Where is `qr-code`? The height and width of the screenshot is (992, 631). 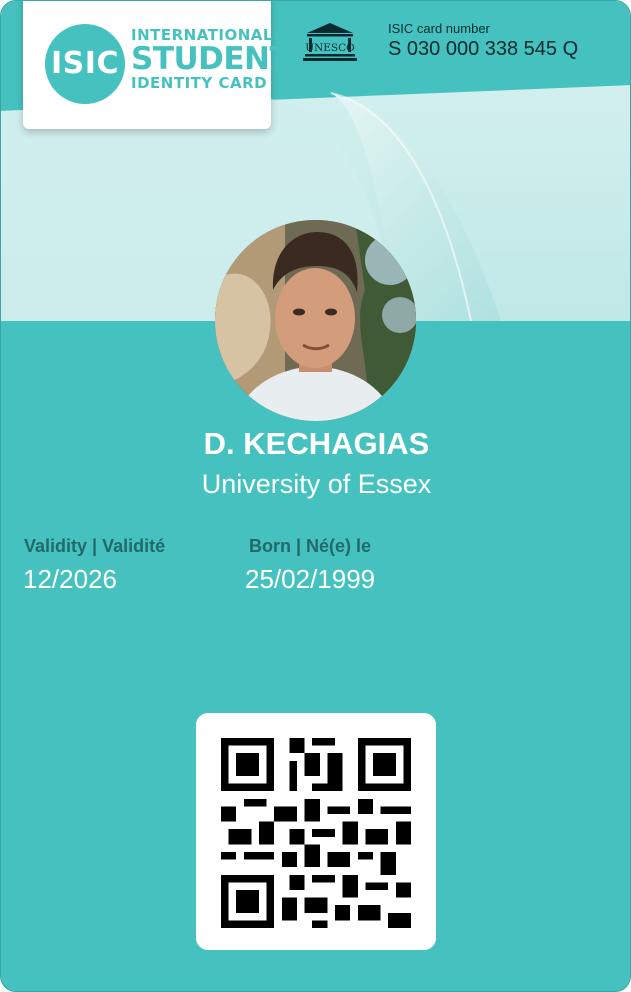 qr-code is located at coordinates (316, 831).